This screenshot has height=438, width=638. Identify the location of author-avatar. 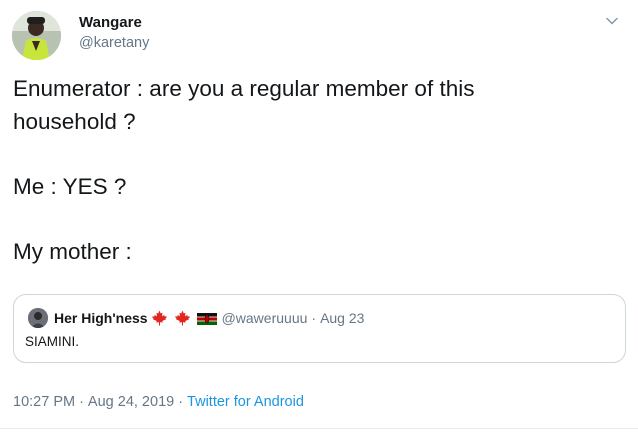
(36, 35).